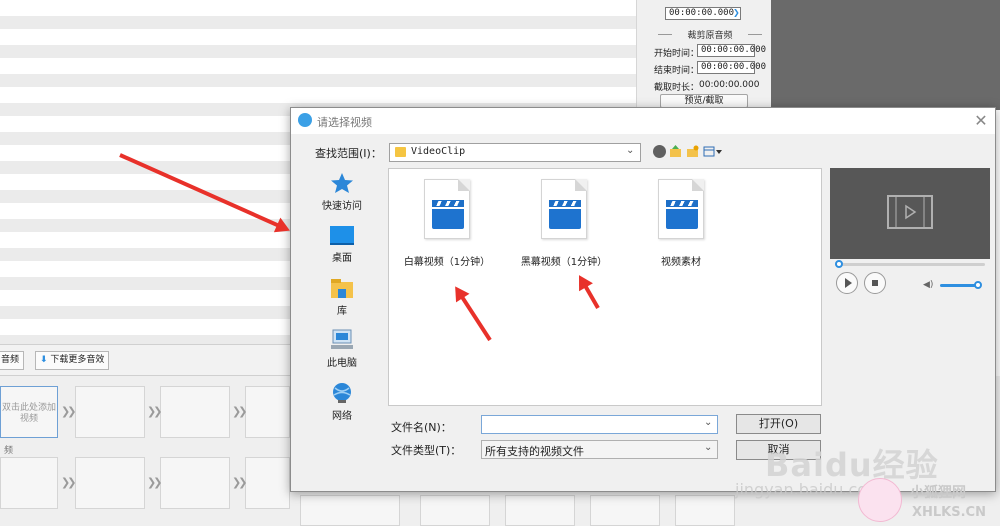  Describe the element at coordinates (29, 412) in the screenshot. I see `add-video-slot: 双击此处添加视频` at that location.